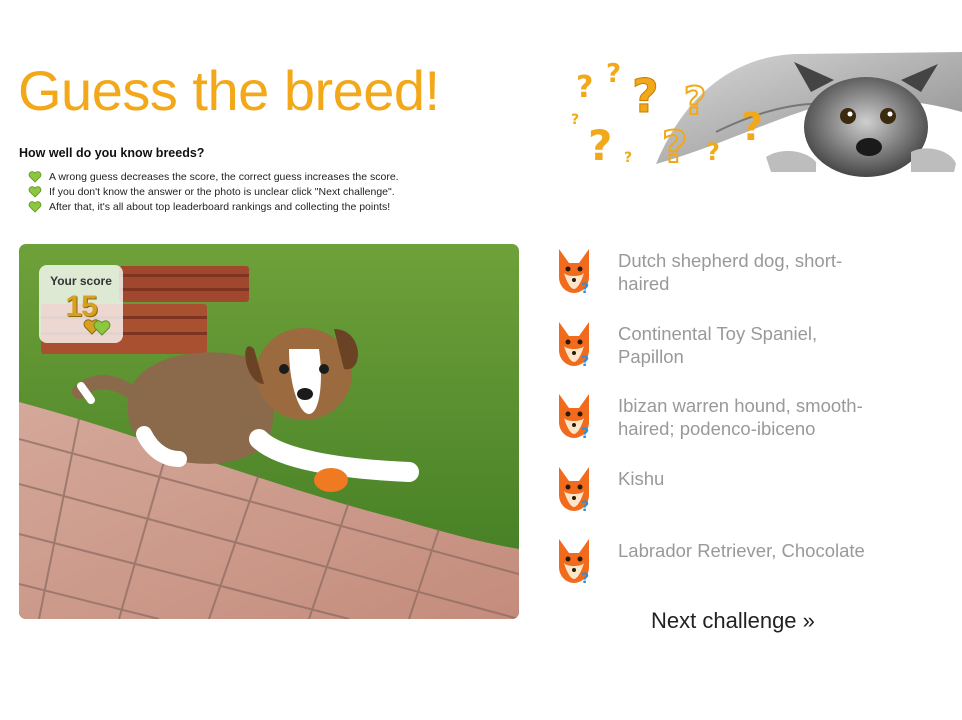 The height and width of the screenshot is (720, 962). Describe the element at coordinates (112, 153) in the screenshot. I see `page-subtitle: How well do you know breeds?` at that location.